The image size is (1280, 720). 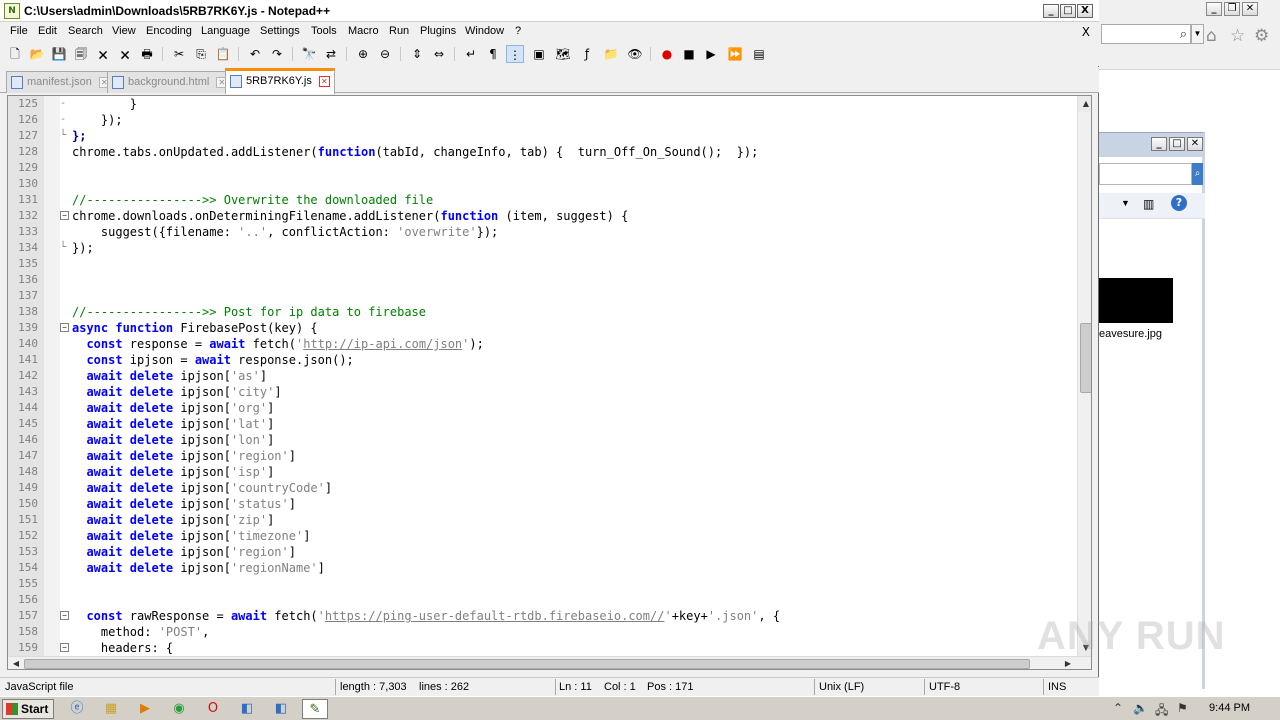 What do you see at coordinates (542, 392) in the screenshot?
I see `code-line: 143 await delete ipjson['city']` at bounding box center [542, 392].